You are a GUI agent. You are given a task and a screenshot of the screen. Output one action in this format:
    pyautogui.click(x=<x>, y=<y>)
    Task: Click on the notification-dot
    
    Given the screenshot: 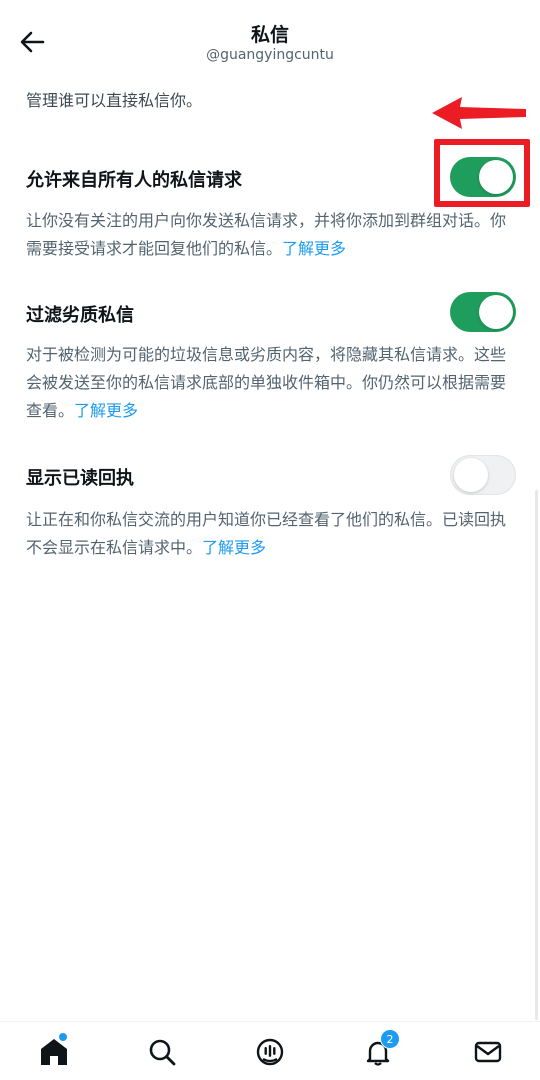 What is the action you would take?
    pyautogui.click(x=63, y=1037)
    